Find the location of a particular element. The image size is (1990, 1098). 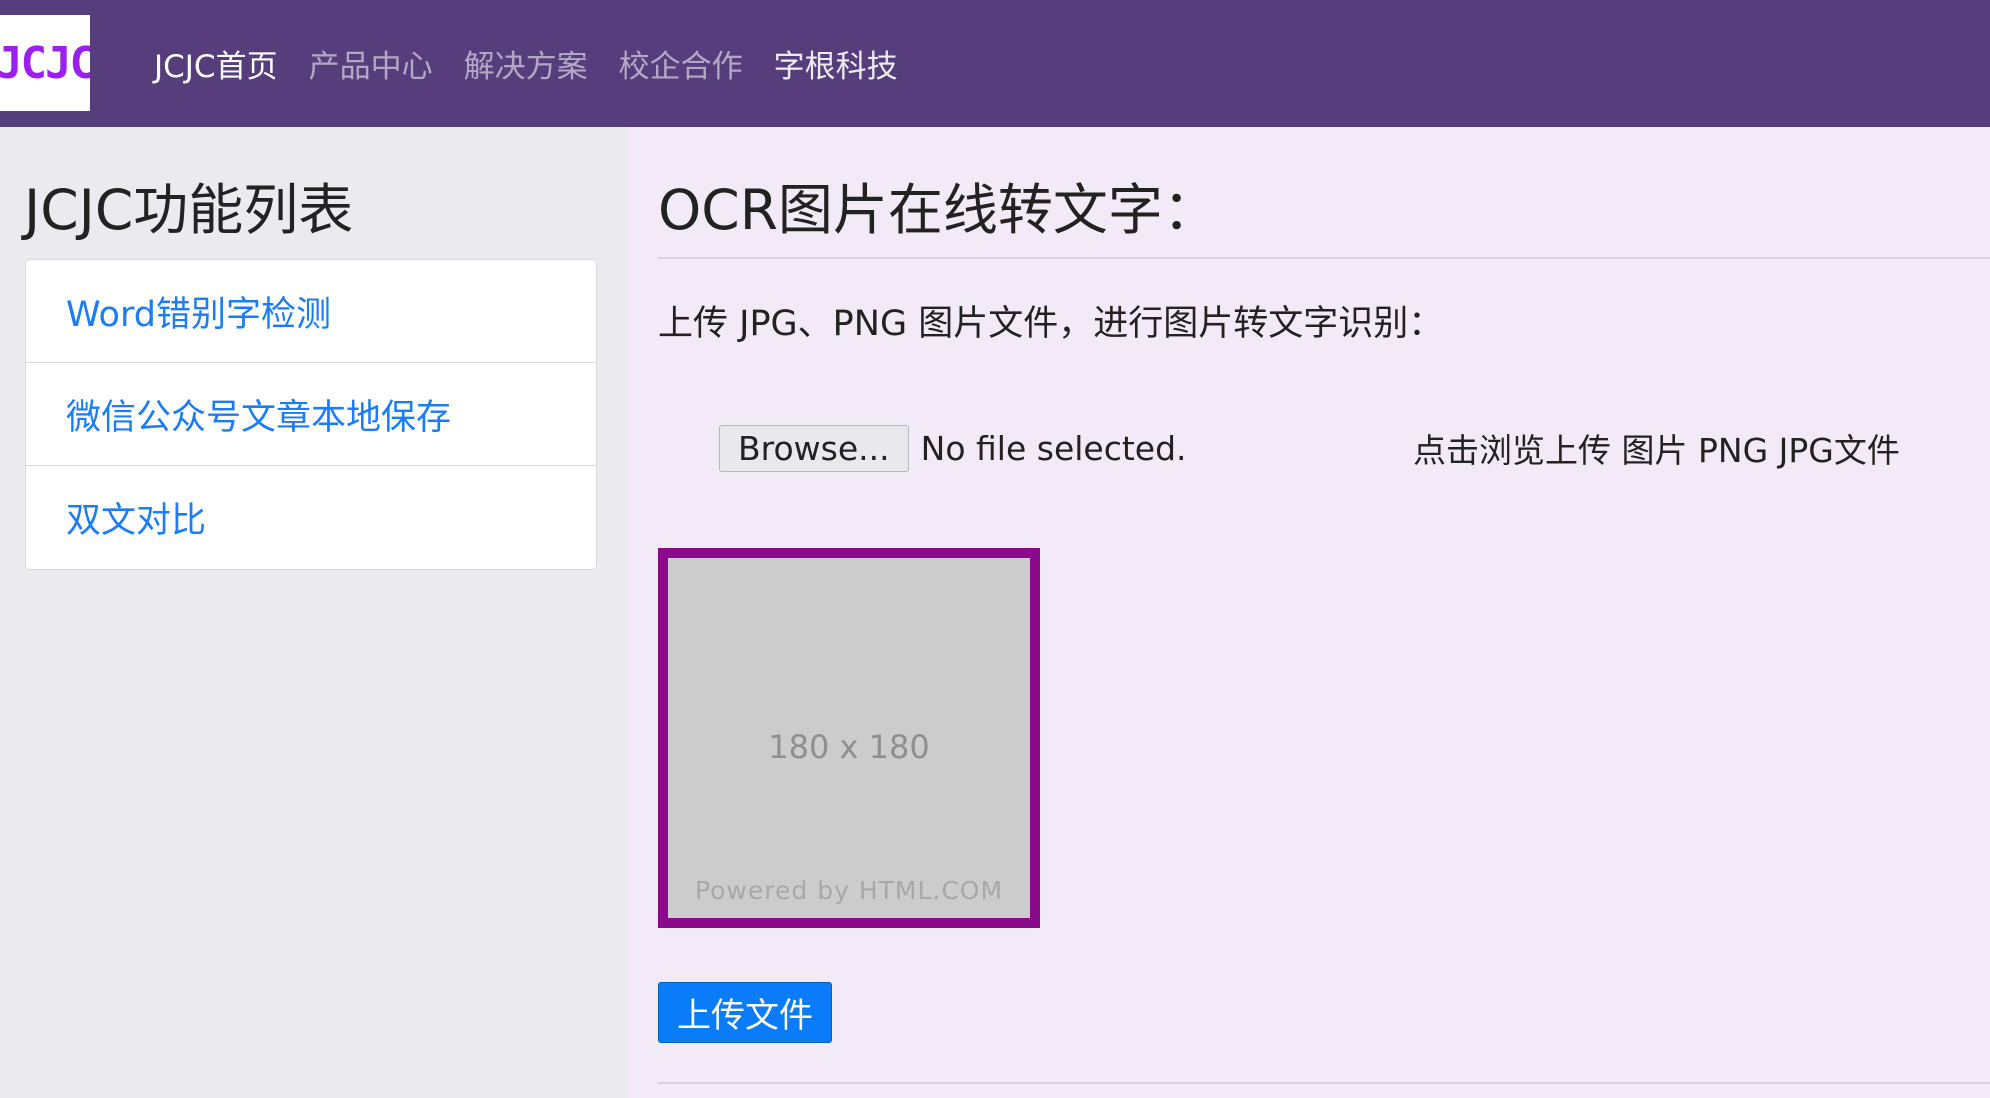

feature-item-wechat-article-save: 微信公众号文章本地保存 is located at coordinates (311, 414).